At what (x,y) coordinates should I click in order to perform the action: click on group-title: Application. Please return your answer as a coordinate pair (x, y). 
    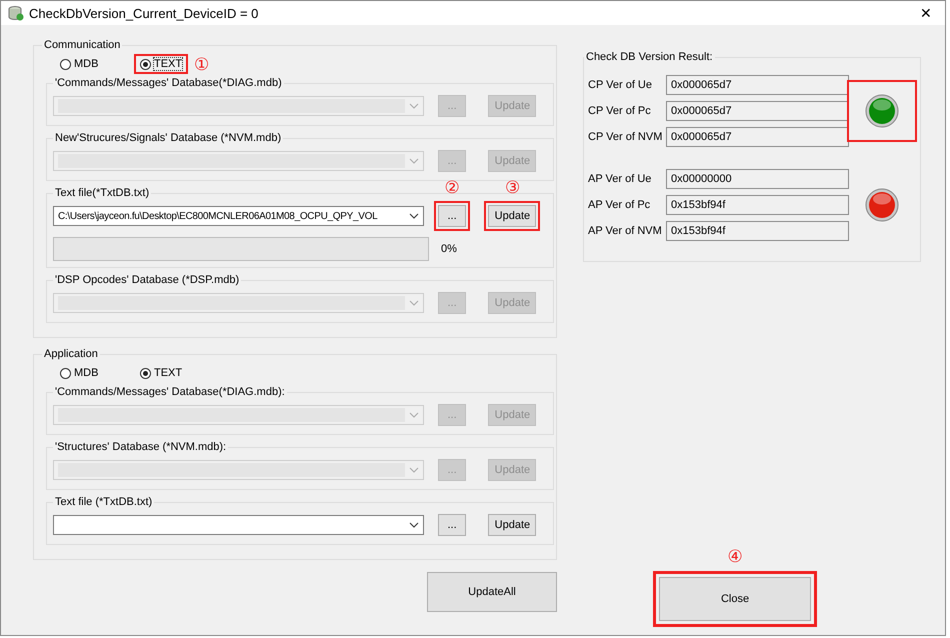
    Looking at the image, I should click on (71, 354).